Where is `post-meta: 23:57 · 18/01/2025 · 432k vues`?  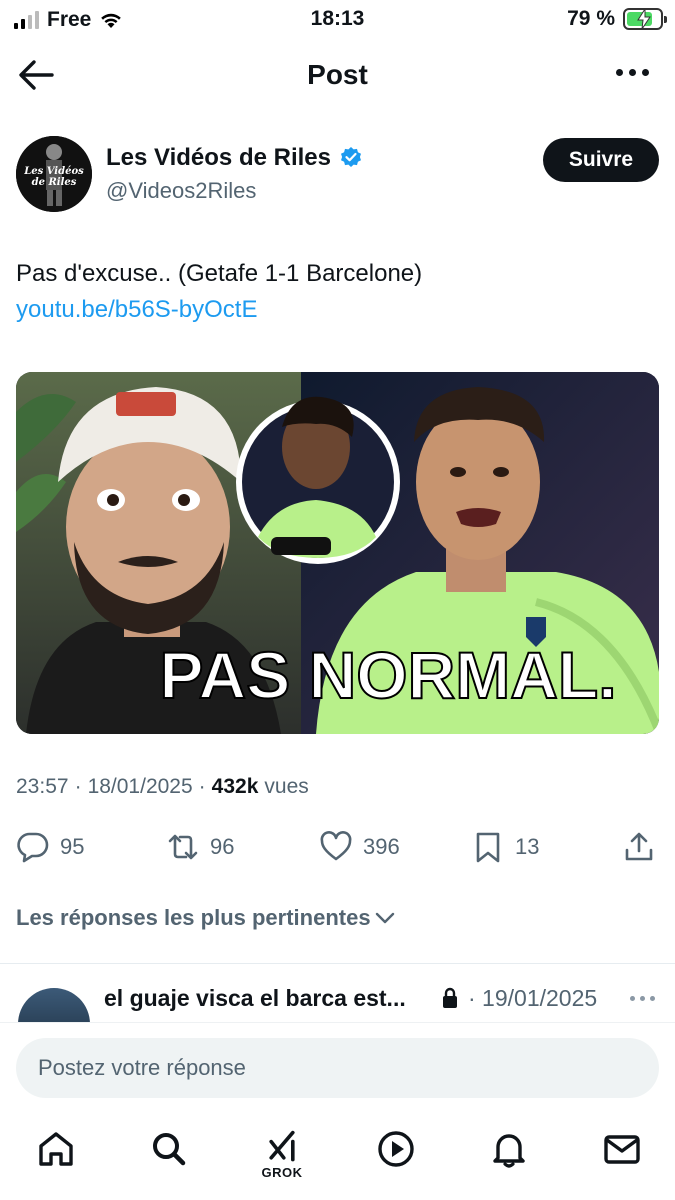
post-meta: 23:57 · 18/01/2025 · 432k vues is located at coordinates (162, 787).